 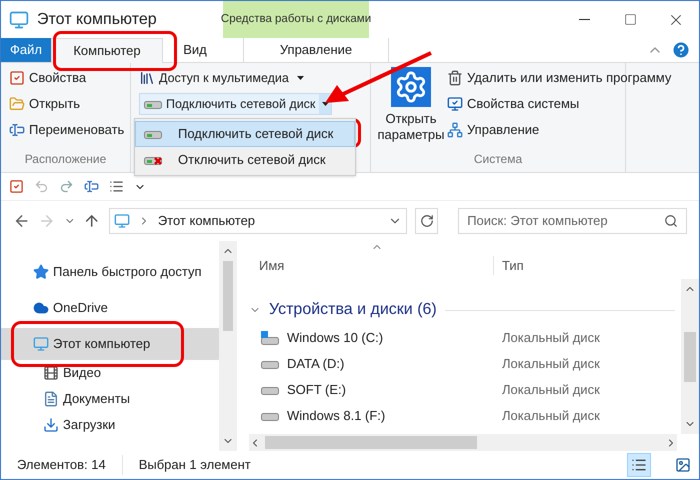 I want to click on nav-item: Этот компьютер, so click(x=110, y=344).